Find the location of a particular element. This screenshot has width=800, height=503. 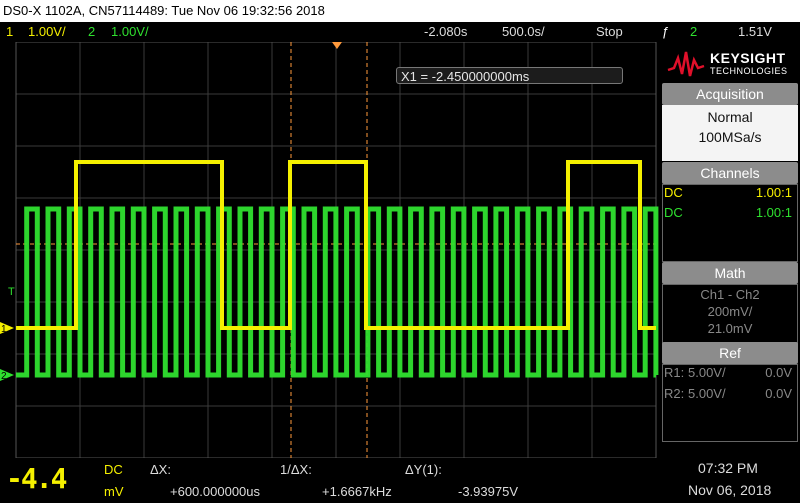

acquisition-header: Acquisition is located at coordinates (730, 94).